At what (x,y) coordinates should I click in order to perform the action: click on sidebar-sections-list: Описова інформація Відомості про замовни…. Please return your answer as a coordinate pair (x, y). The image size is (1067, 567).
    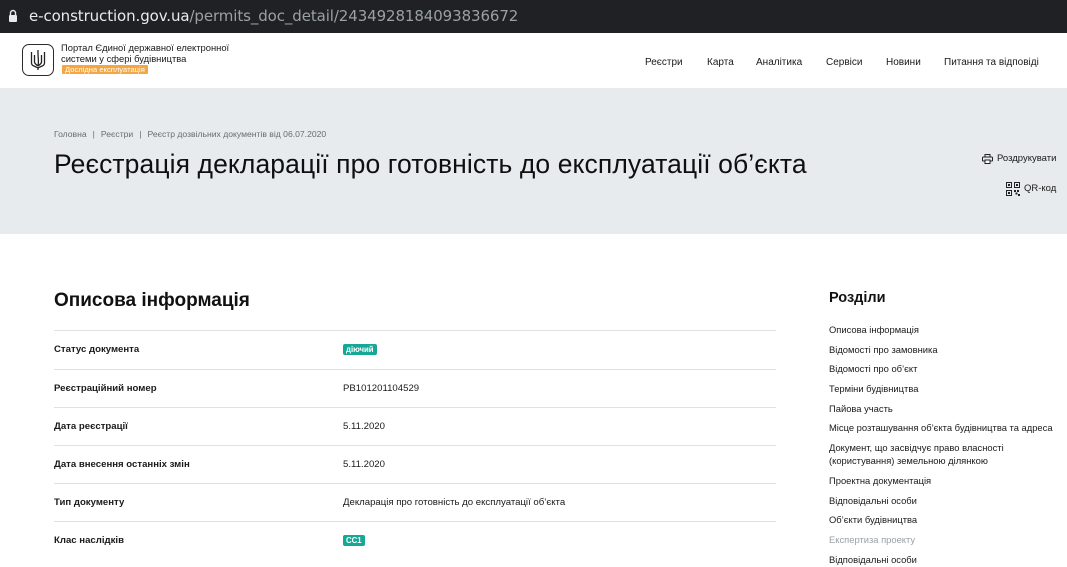
    Looking at the image, I should click on (948, 445).